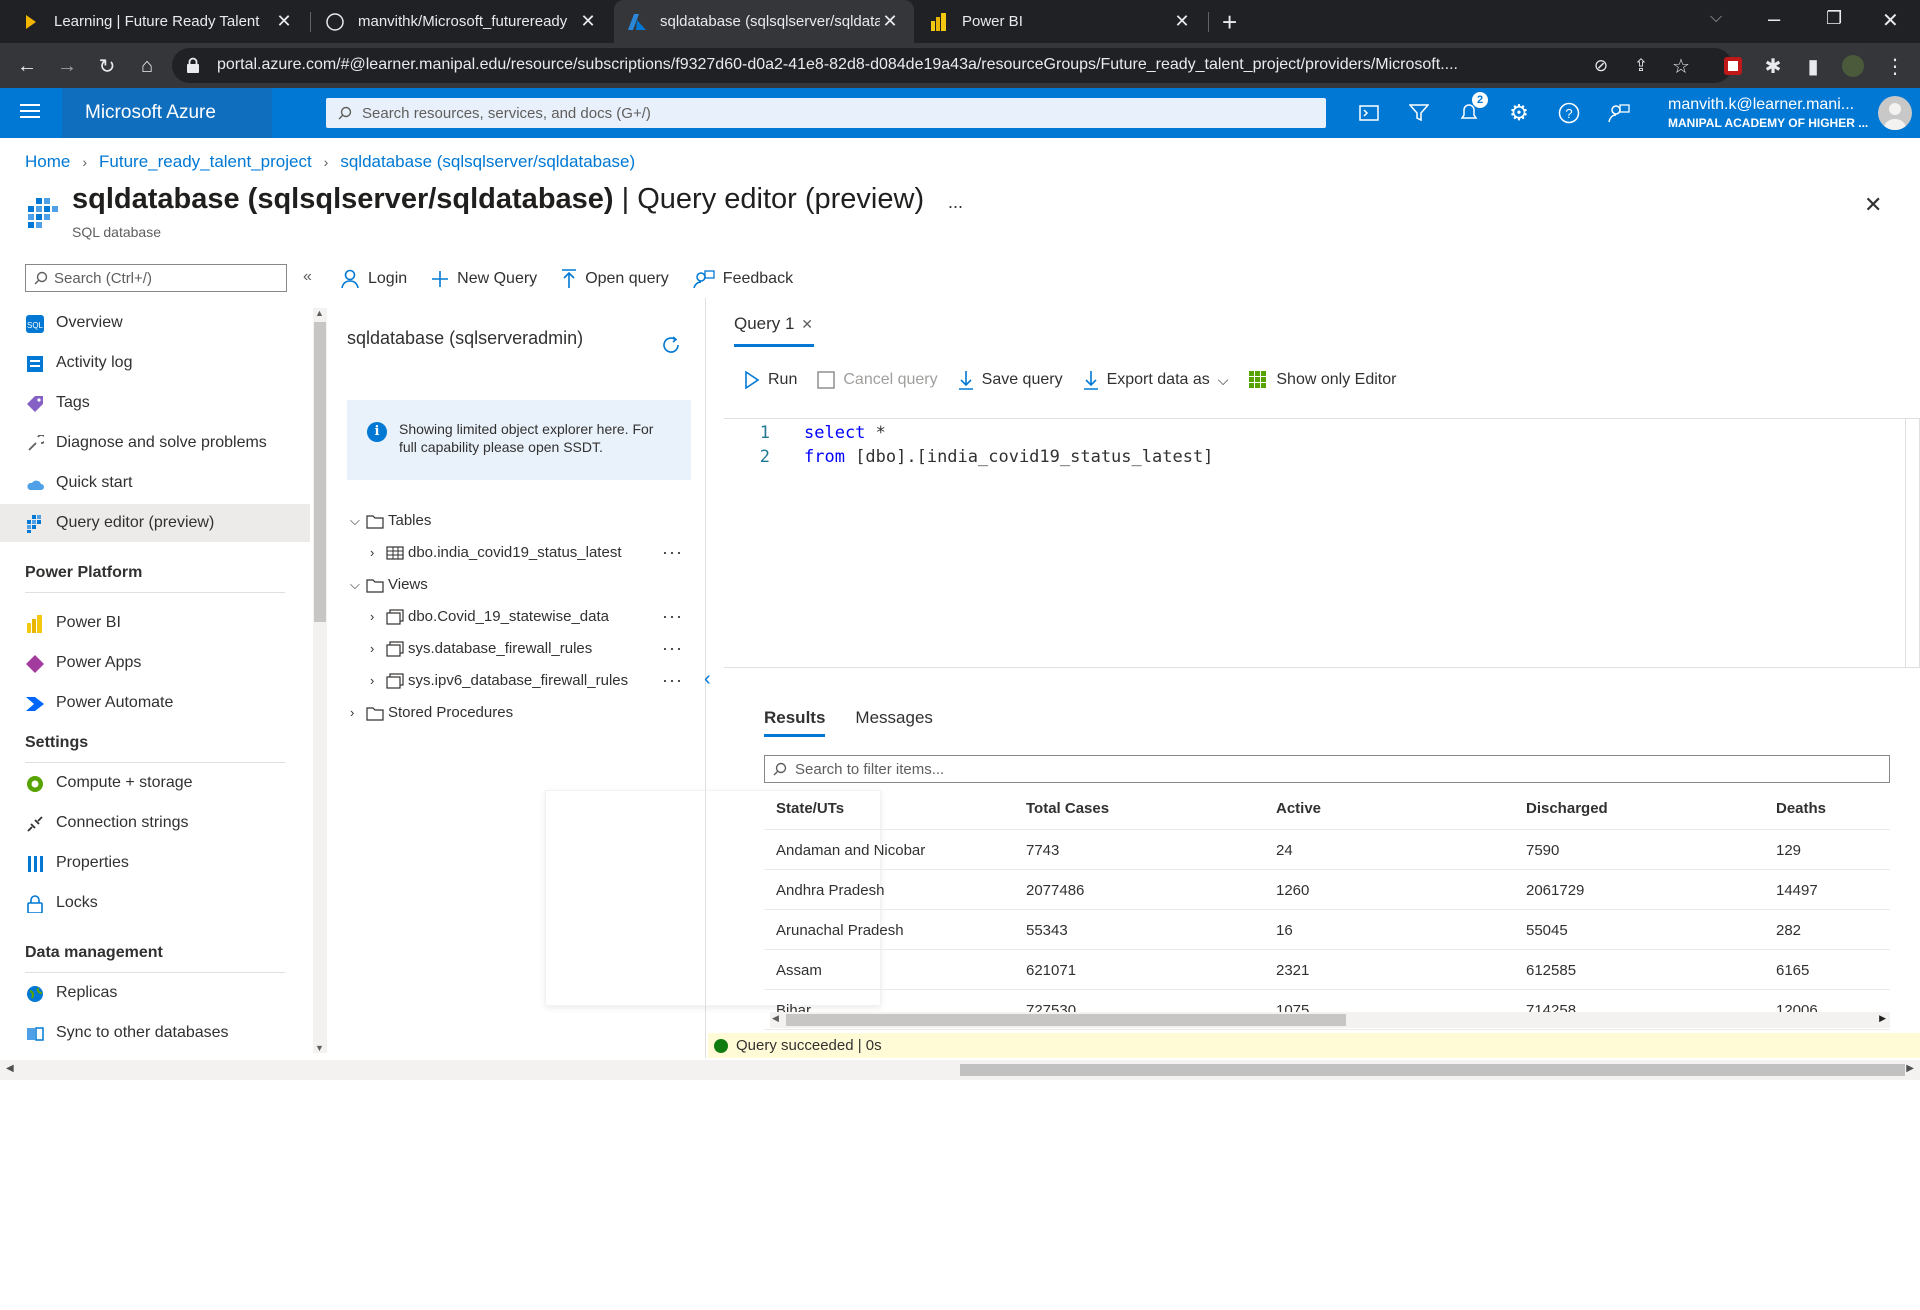 The height and width of the screenshot is (1310, 1920). Describe the element at coordinates (156, 278) in the screenshot. I see `resource-menu-search-input: Search (Ctrl+/)` at that location.